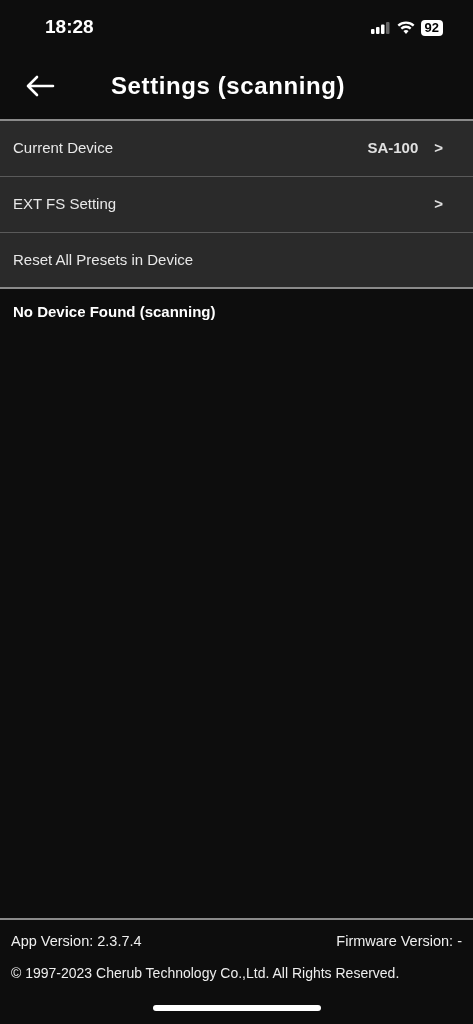 Image resolution: width=473 pixels, height=1024 pixels. Describe the element at coordinates (114, 312) in the screenshot. I see `scan-status-text: No Device Found (scanning)` at that location.